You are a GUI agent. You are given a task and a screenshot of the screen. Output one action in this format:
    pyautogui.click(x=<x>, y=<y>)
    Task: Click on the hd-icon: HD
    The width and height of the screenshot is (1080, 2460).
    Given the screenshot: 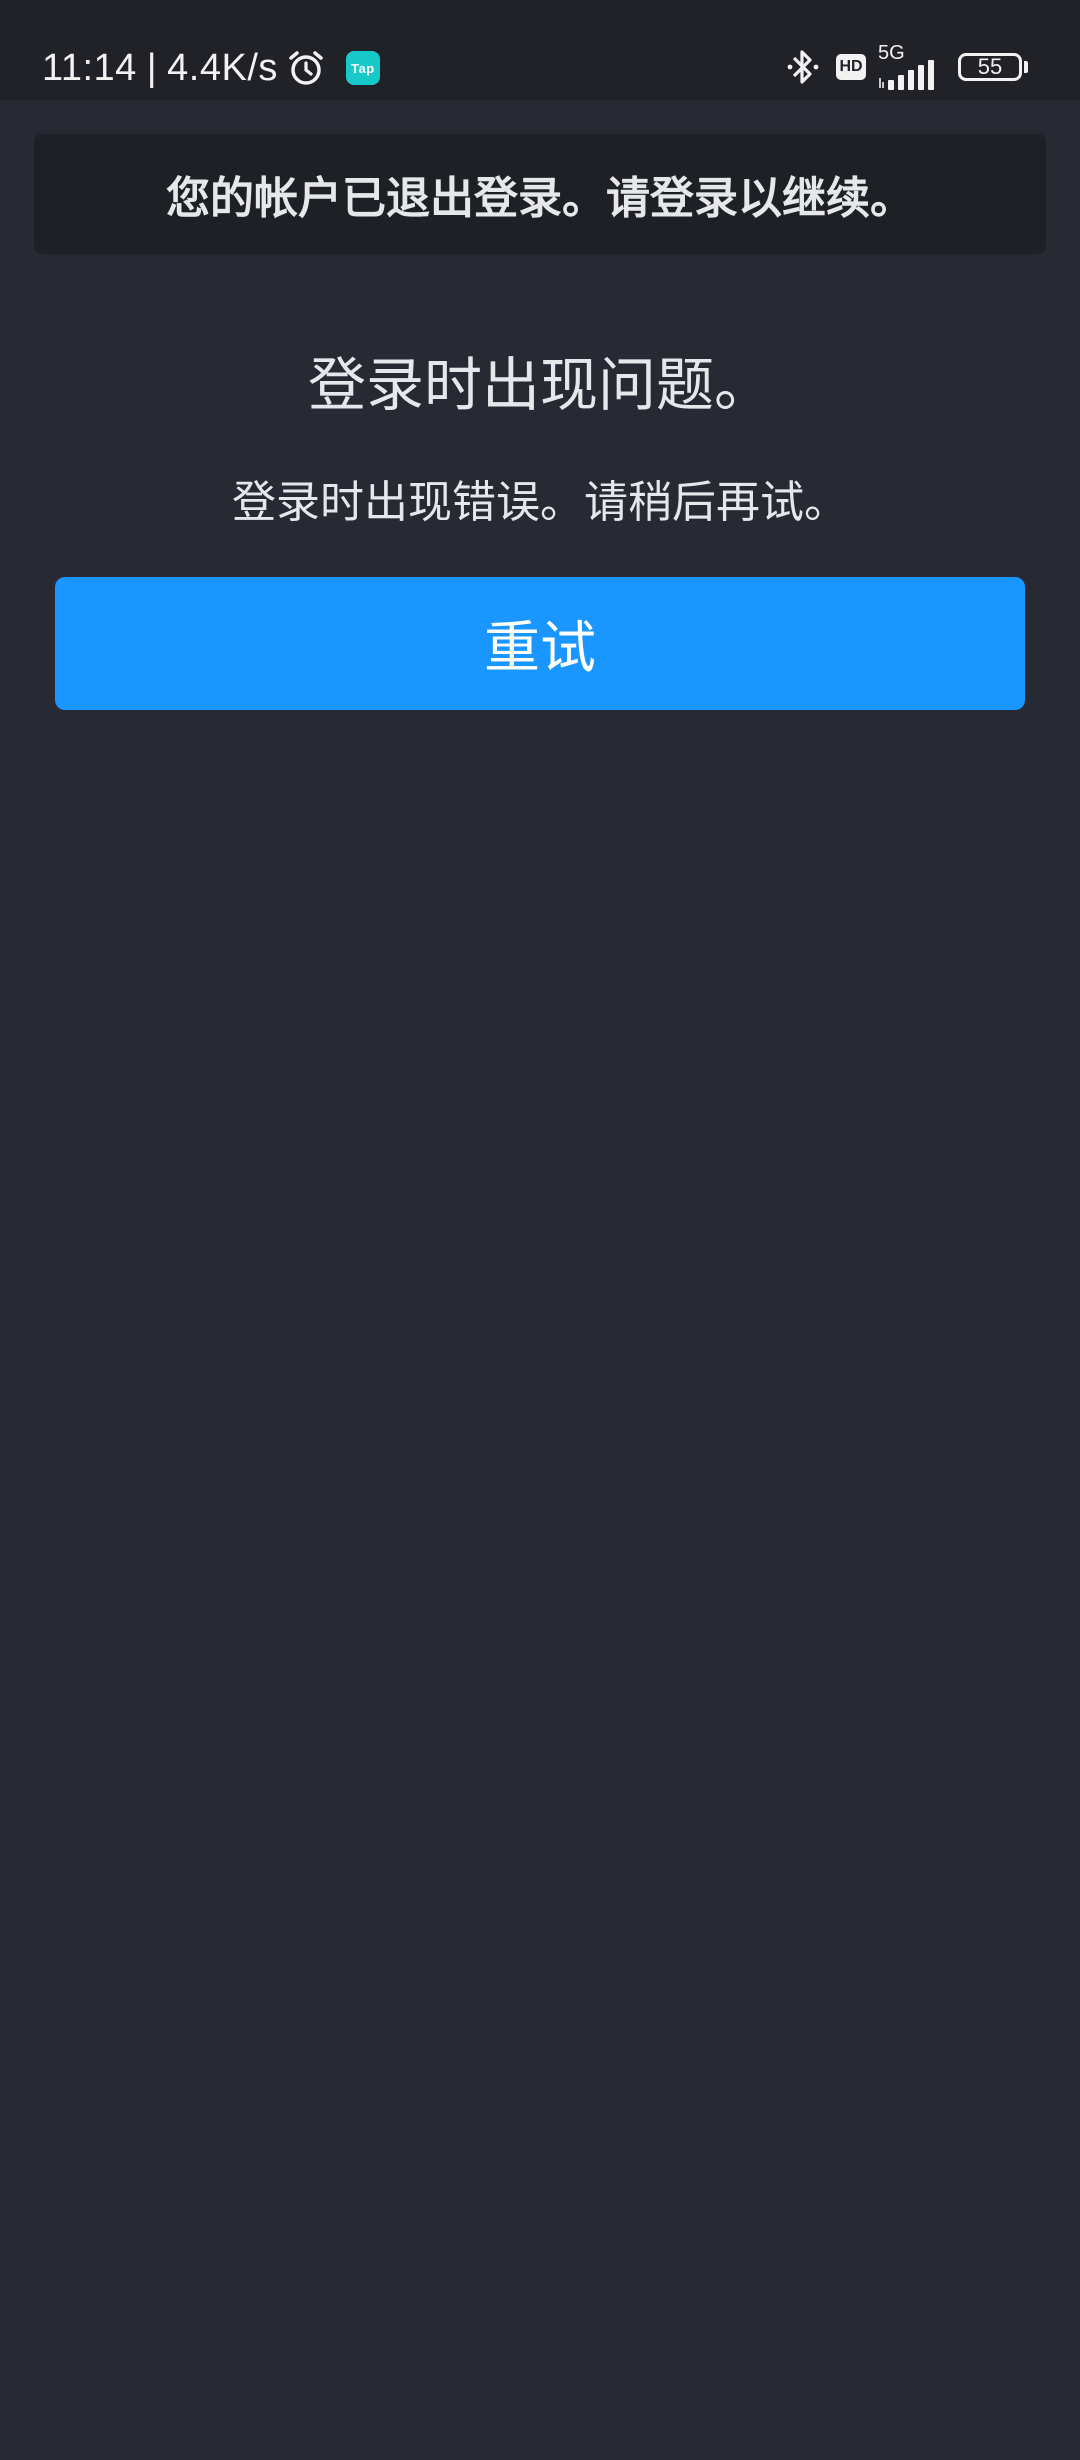 What is the action you would take?
    pyautogui.click(x=851, y=67)
    